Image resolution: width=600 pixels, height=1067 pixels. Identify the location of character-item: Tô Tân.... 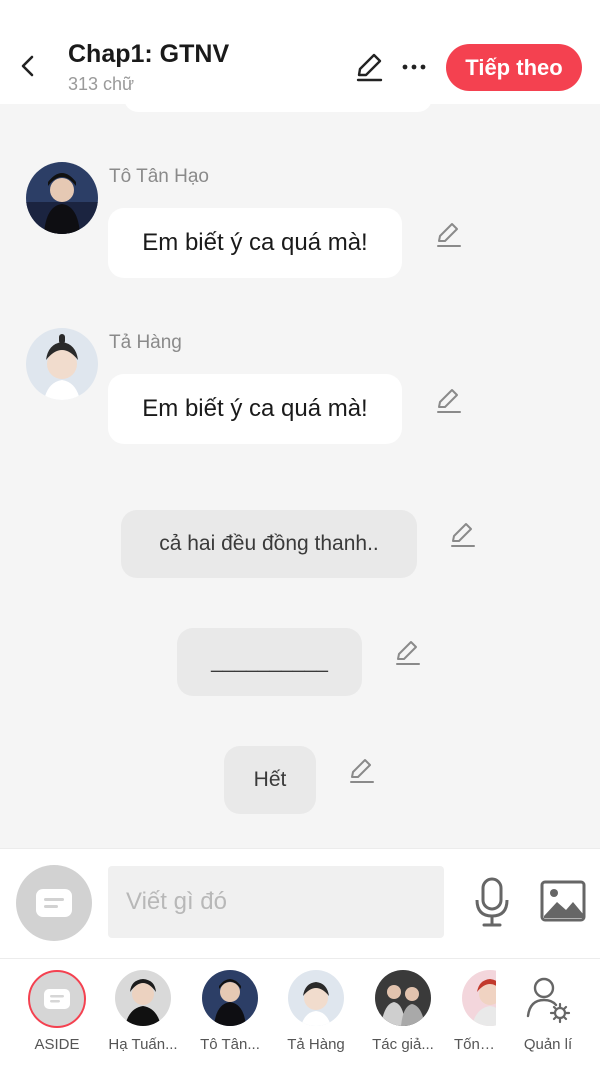
(230, 1011).